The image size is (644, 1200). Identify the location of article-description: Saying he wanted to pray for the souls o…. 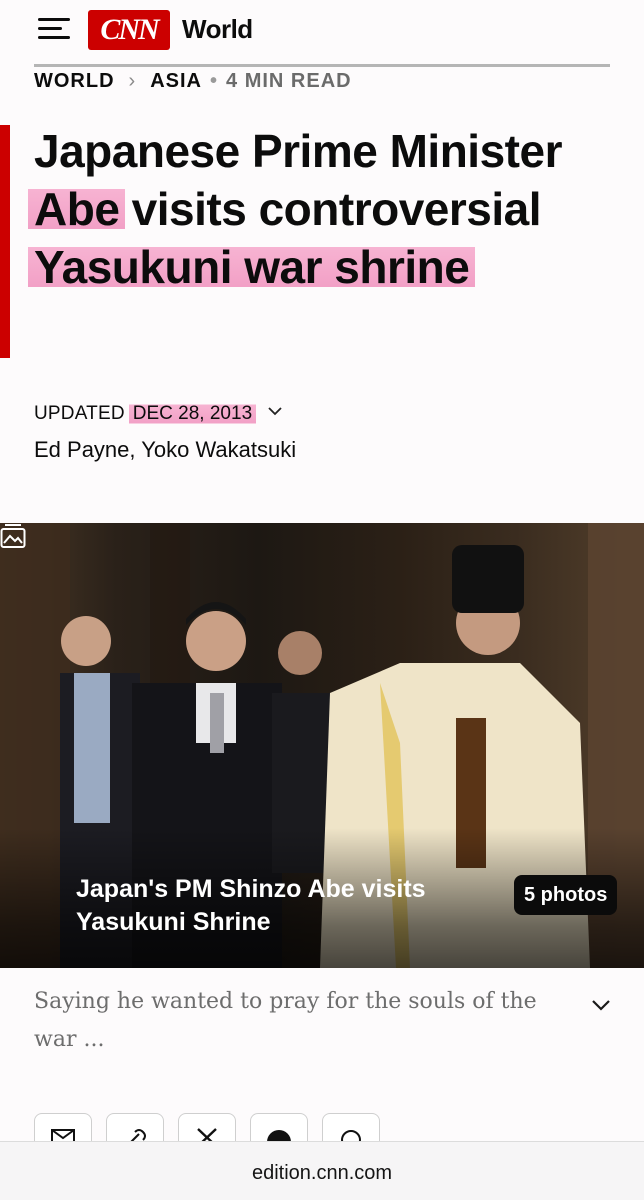
(285, 1020).